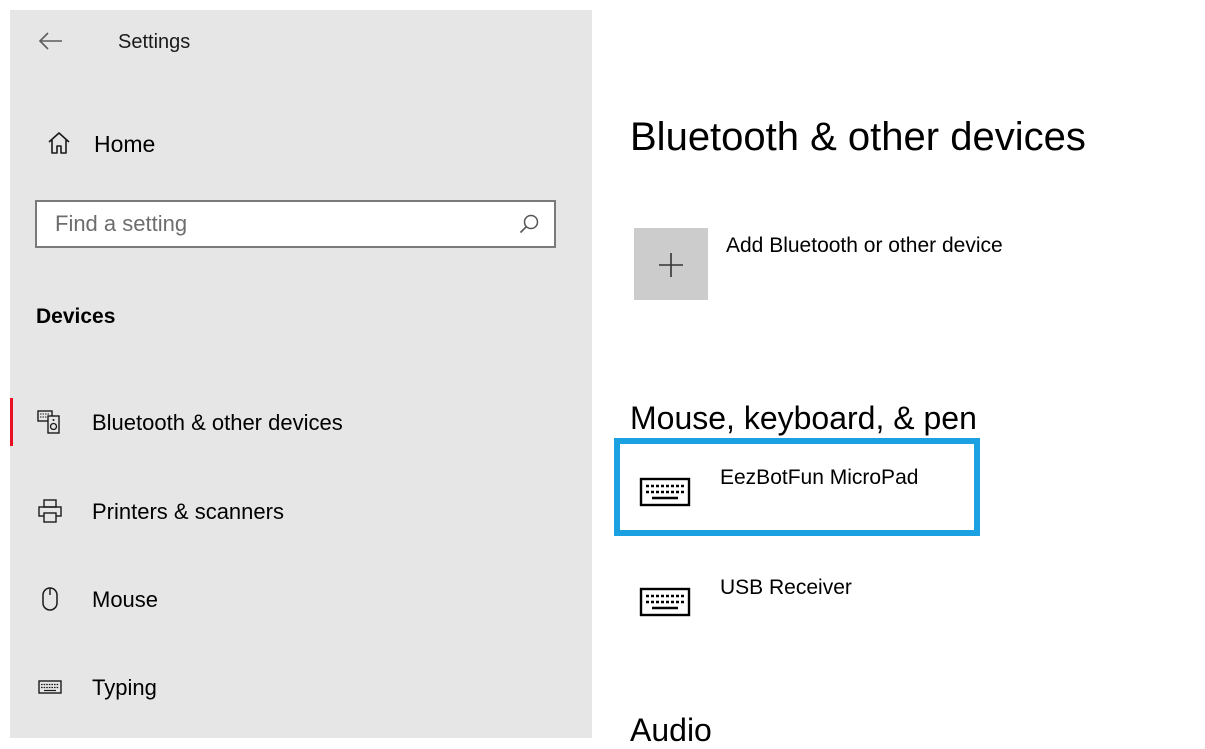 Image resolution: width=1205 pixels, height=749 pixels. Describe the element at coordinates (125, 144) in the screenshot. I see `home-label: Home` at that location.